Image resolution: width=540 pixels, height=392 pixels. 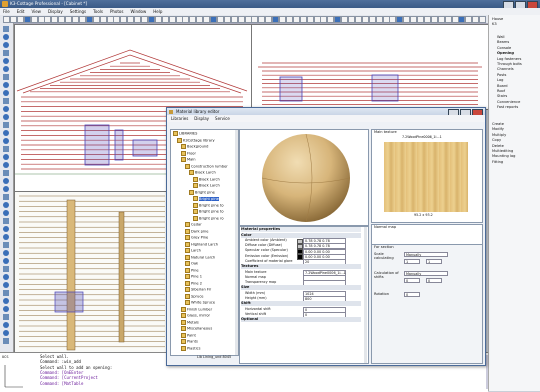 What do you see at coordinates (301, 319) in the screenshot?
I see `property-section: Optional` at bounding box center [301, 319].